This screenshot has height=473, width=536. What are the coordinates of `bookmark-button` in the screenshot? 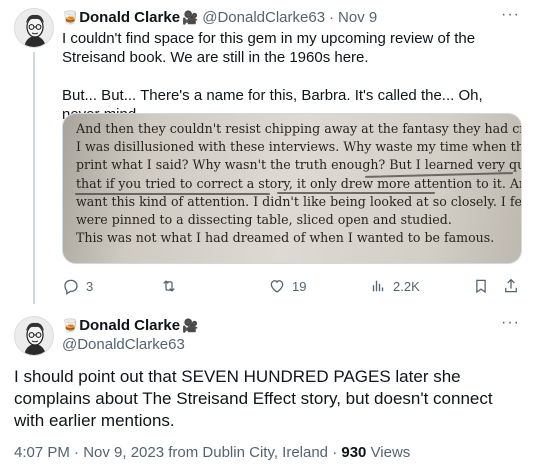 It's located at (481, 286).